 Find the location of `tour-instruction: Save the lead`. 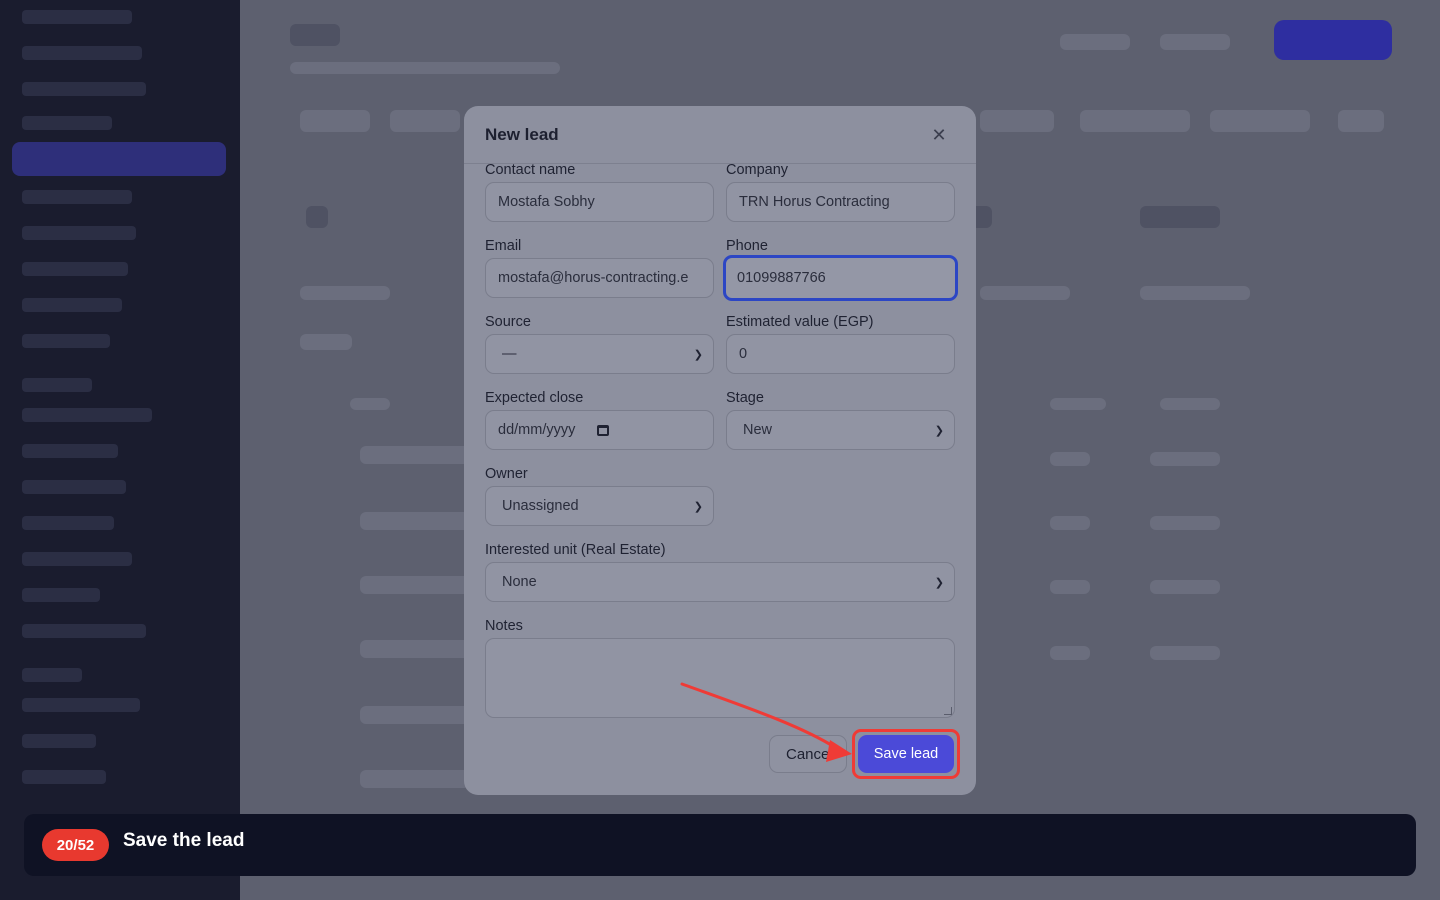

tour-instruction: Save the lead is located at coordinates (184, 840).